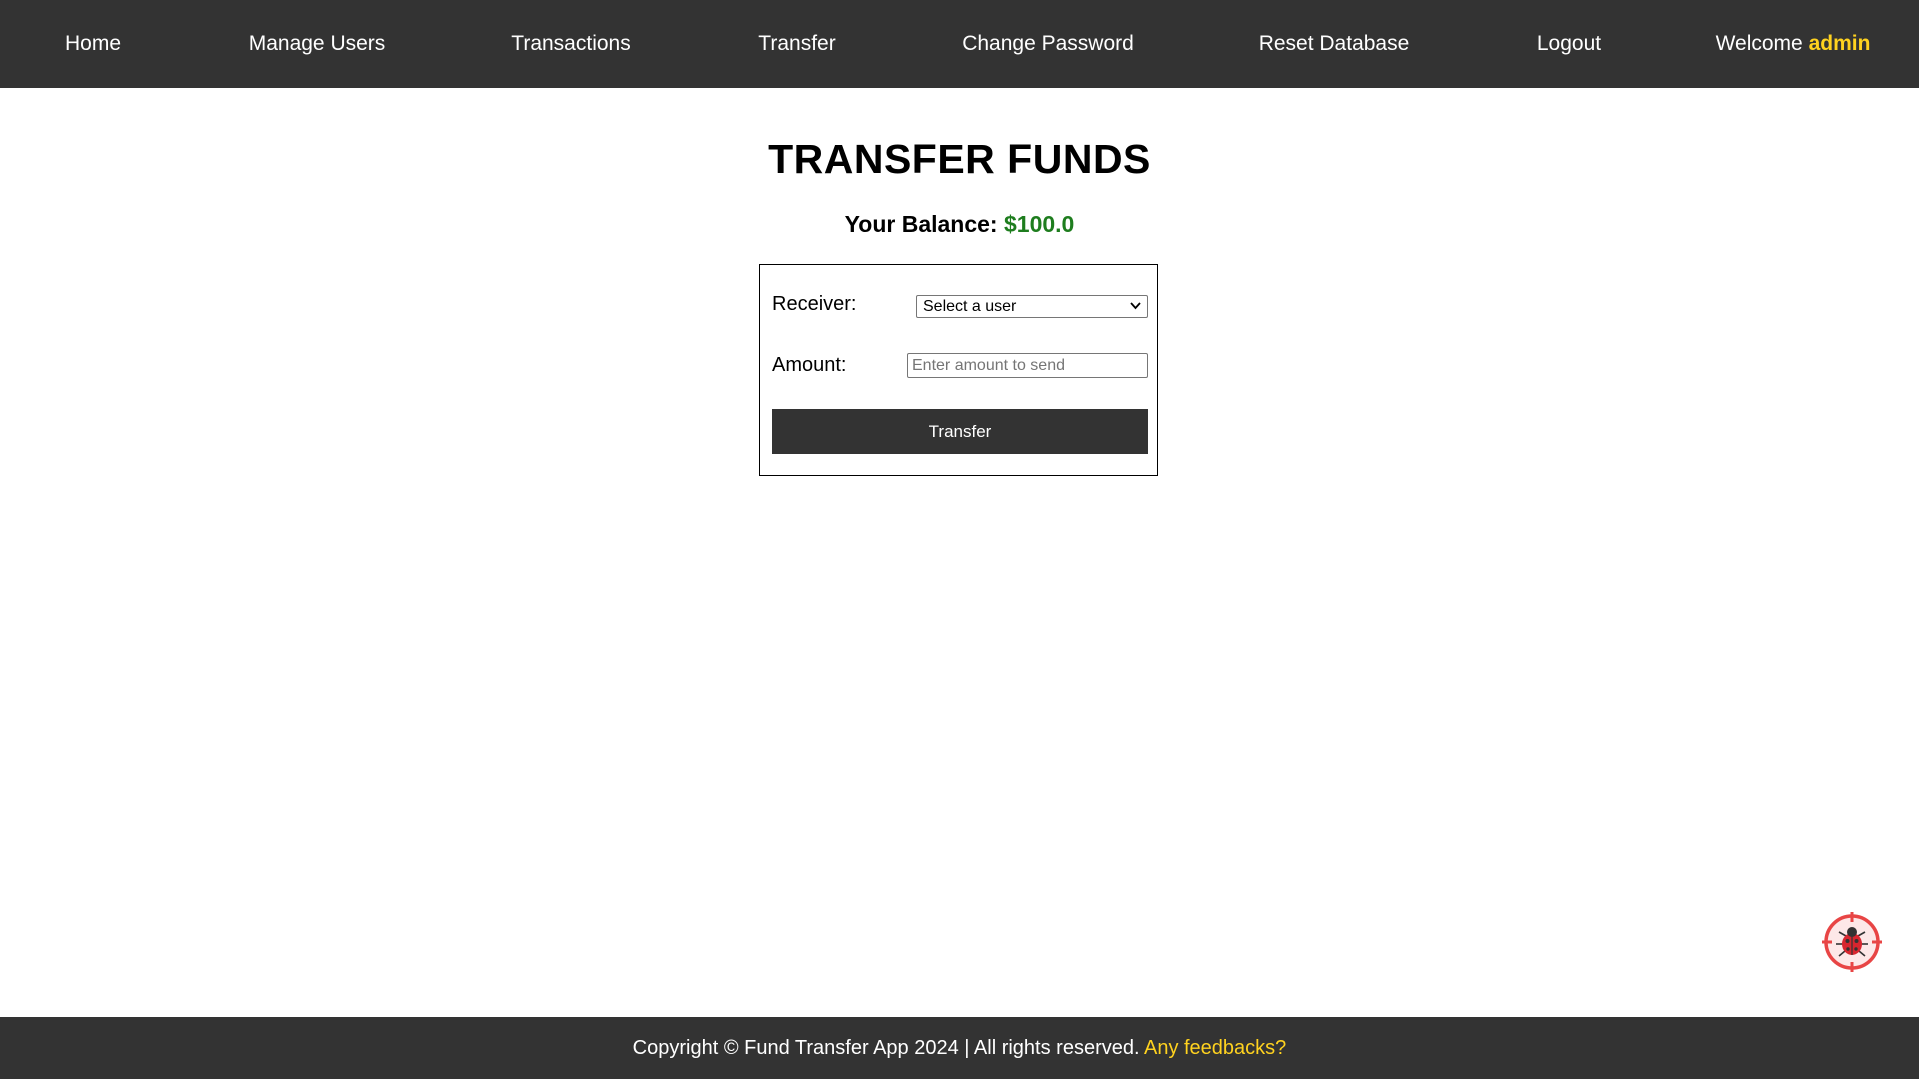  I want to click on welcome-username: admin, so click(1839, 43).